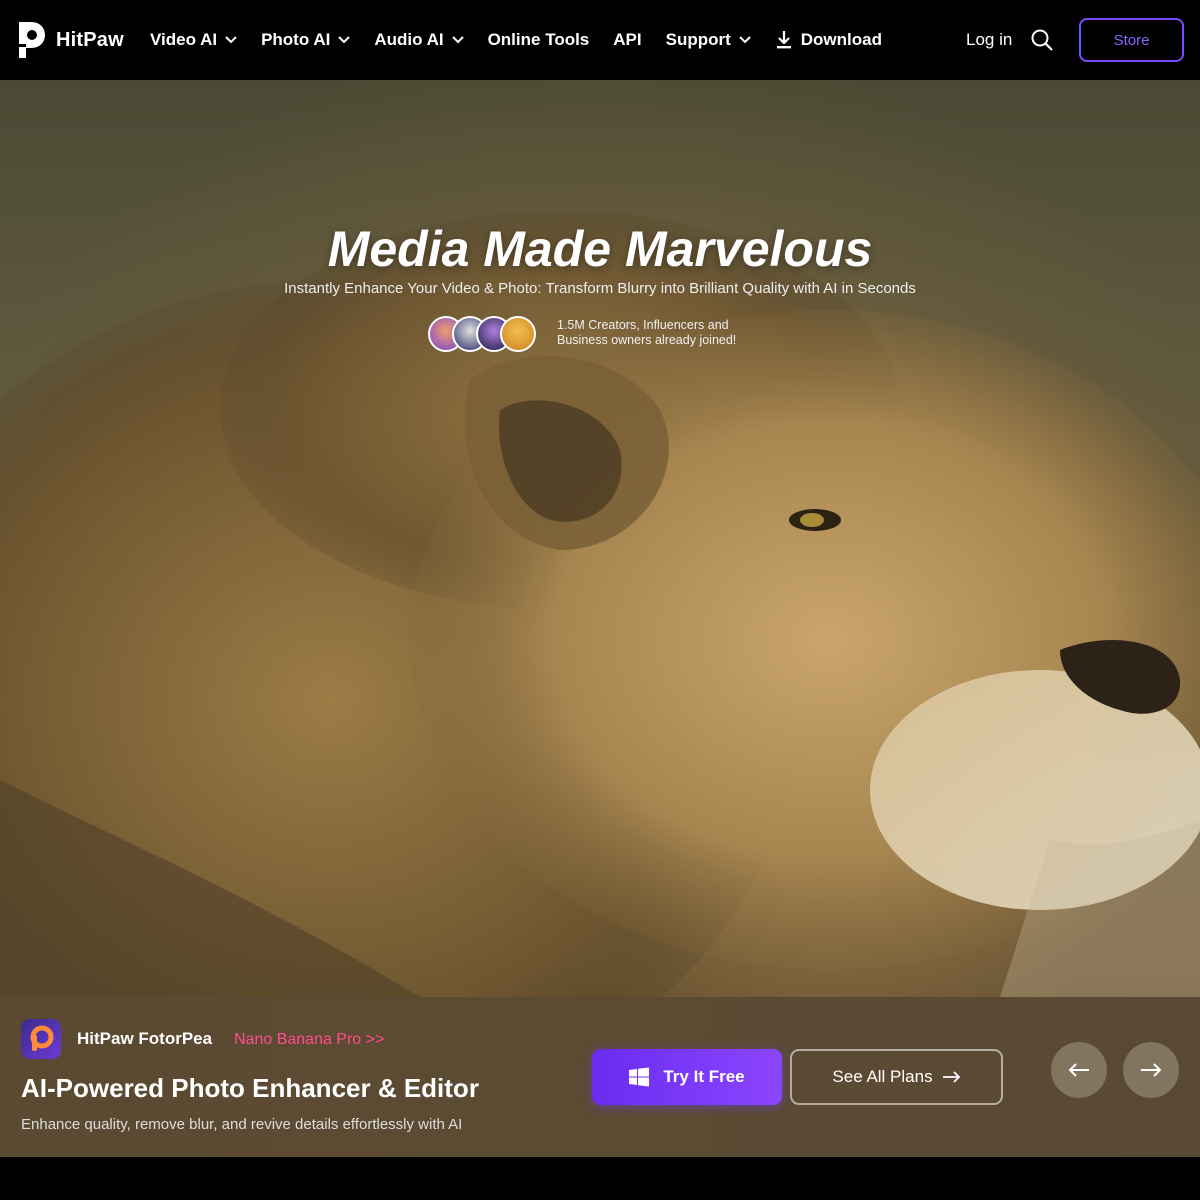 This screenshot has width=1200, height=1200. I want to click on menu-support-label: Support, so click(698, 39).